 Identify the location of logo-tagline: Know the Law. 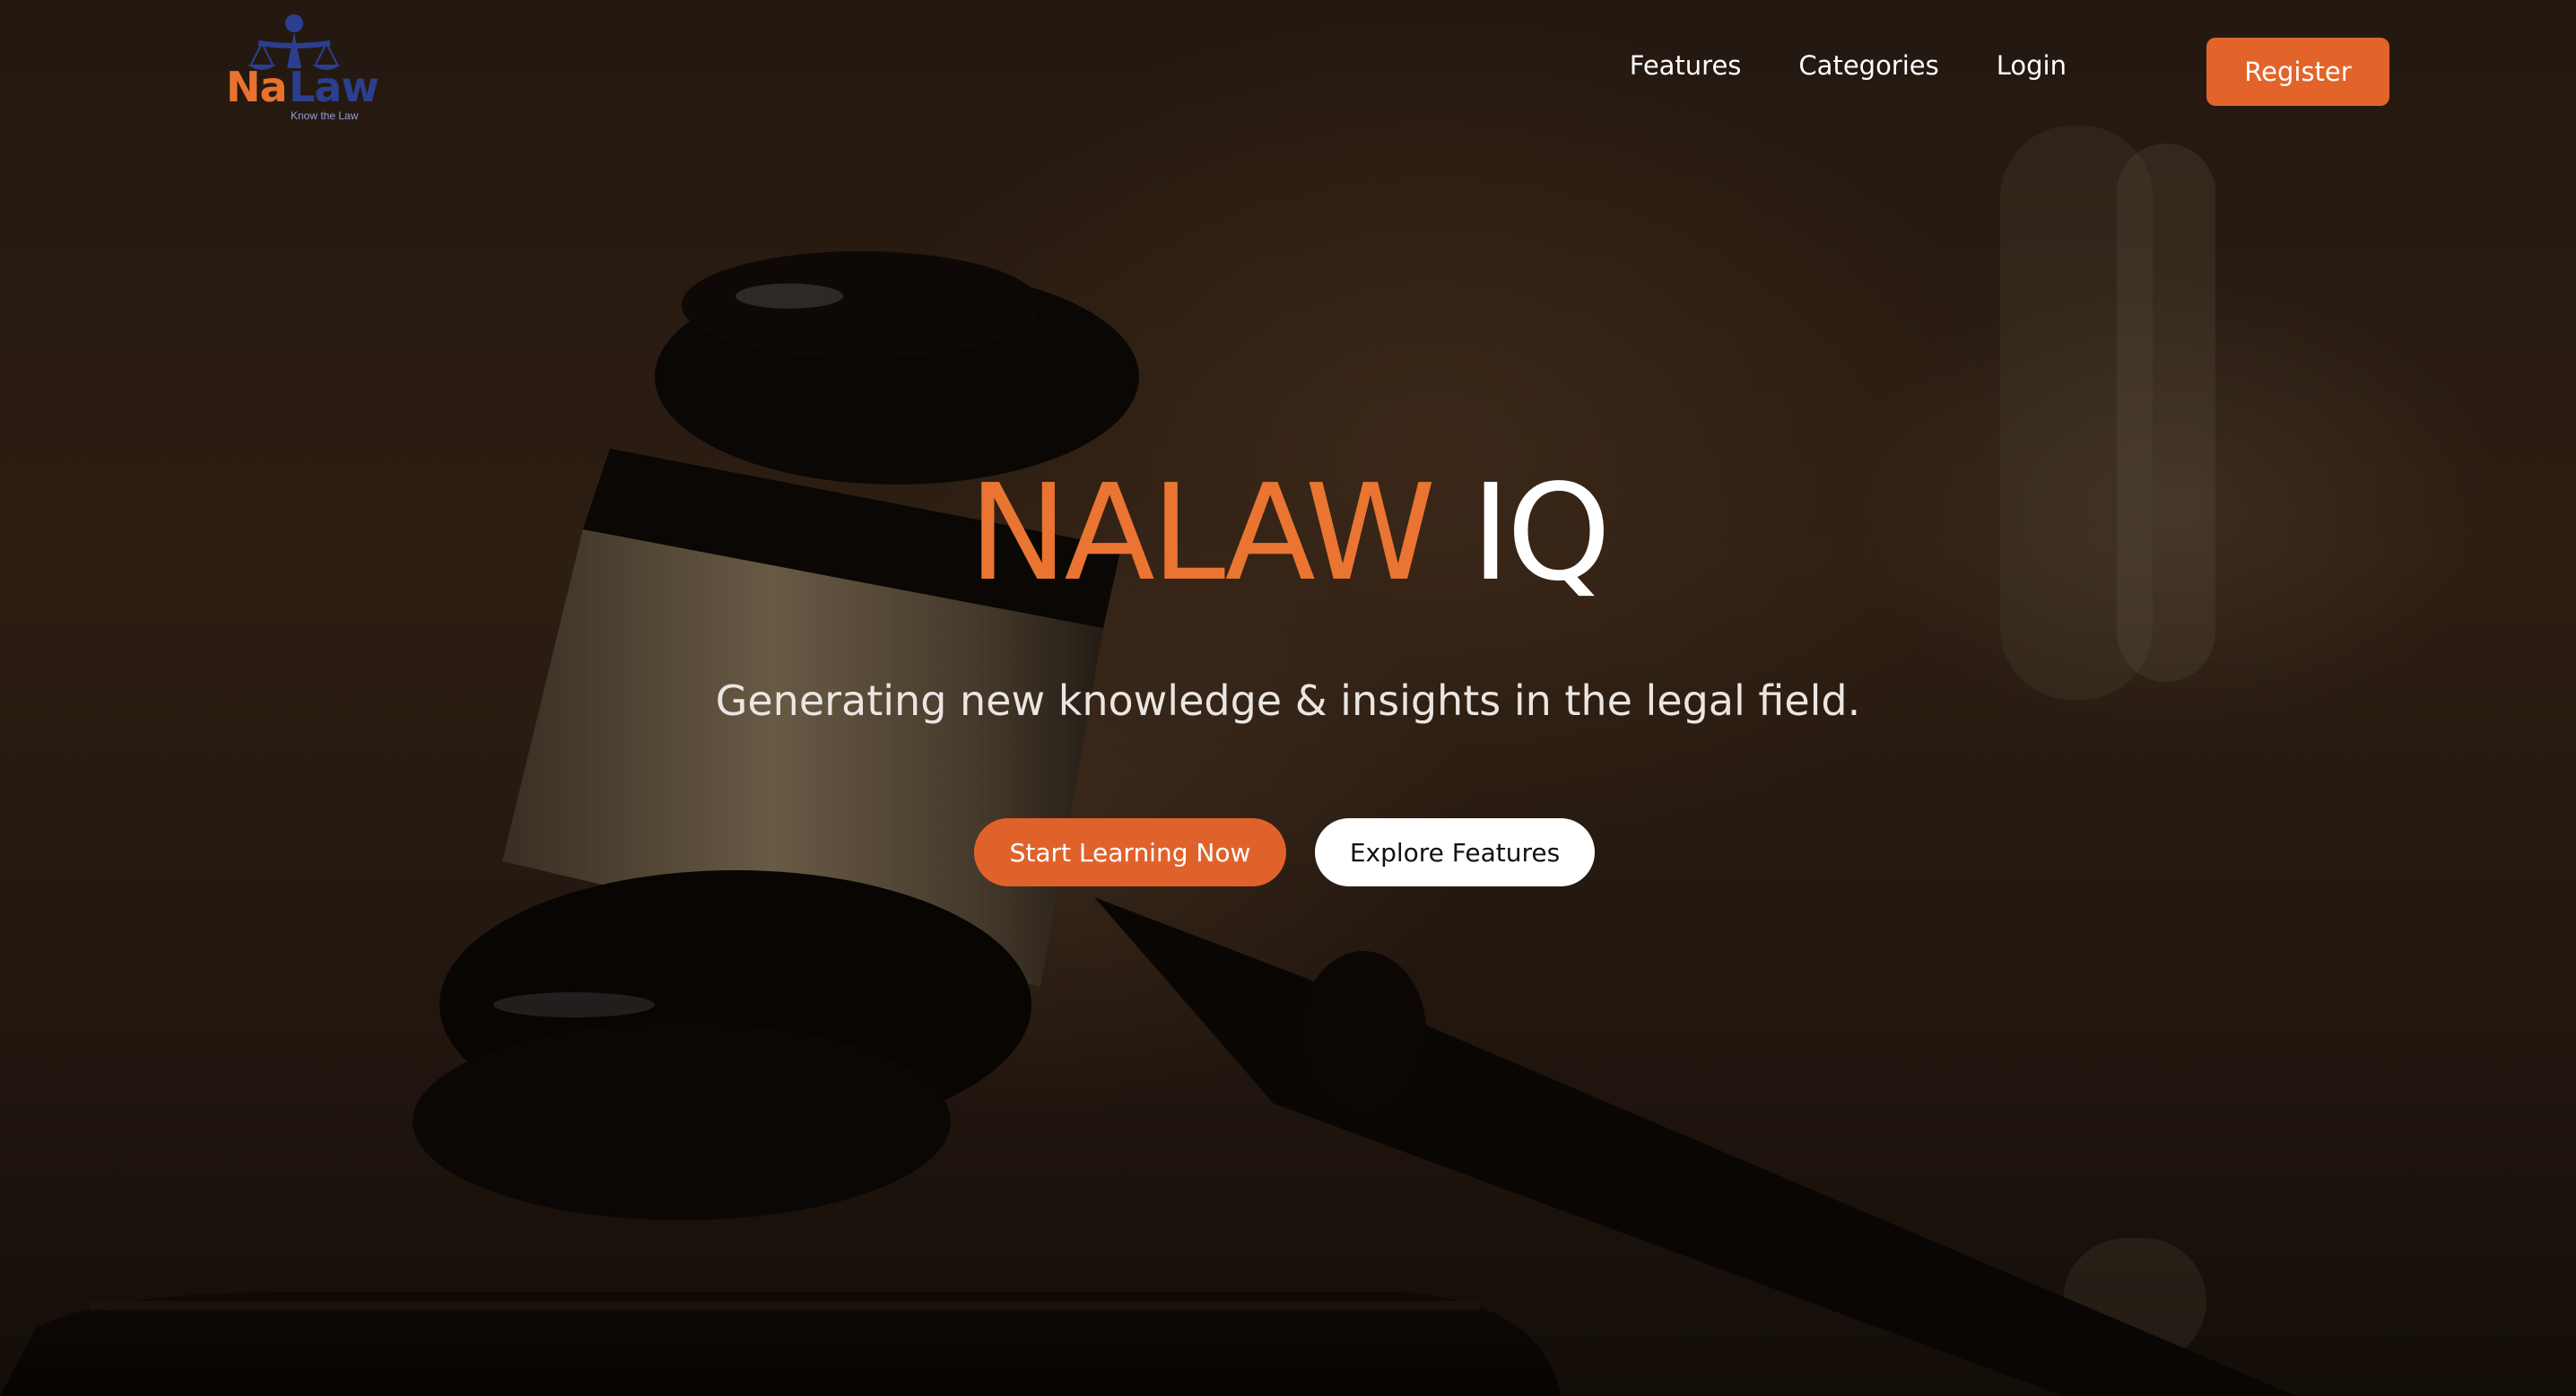
(325, 115).